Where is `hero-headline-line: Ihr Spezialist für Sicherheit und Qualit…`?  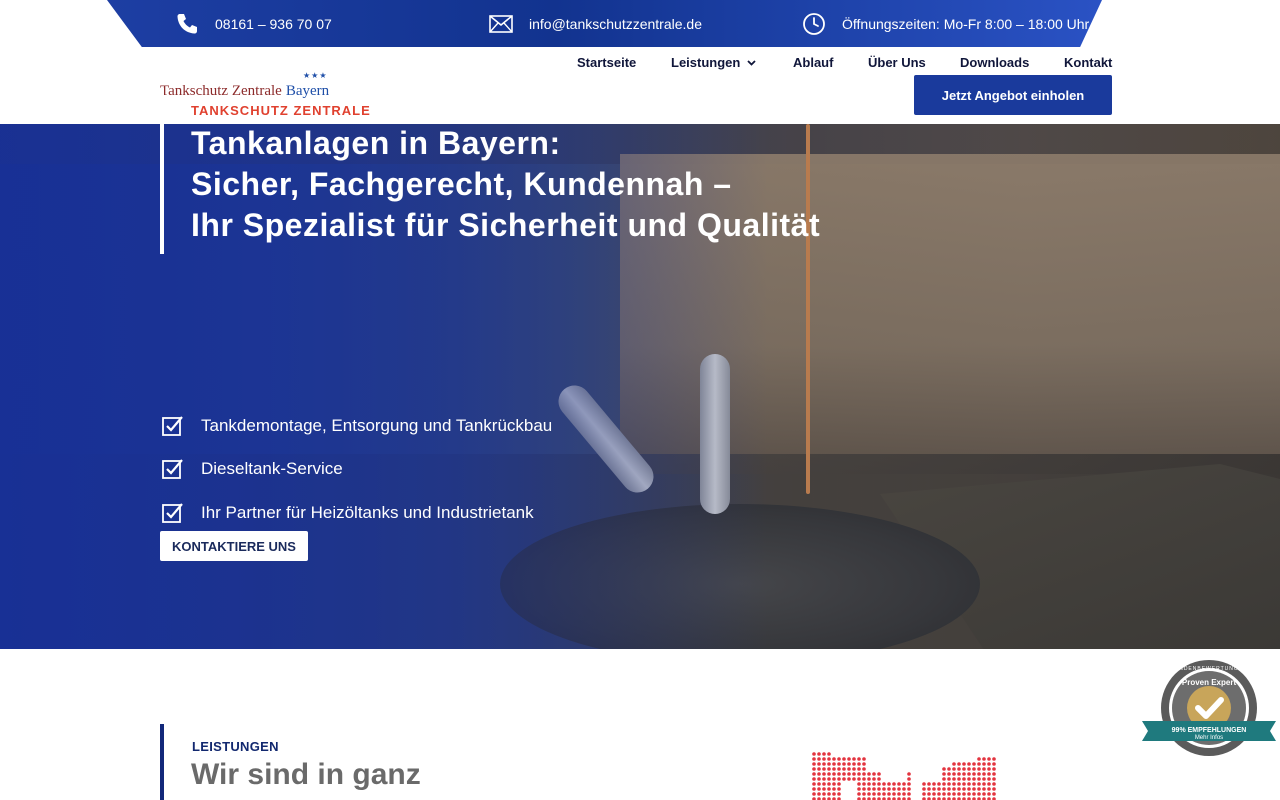 hero-headline-line: Ihr Spezialist für Sicherheit und Qualit… is located at coordinates (506, 225).